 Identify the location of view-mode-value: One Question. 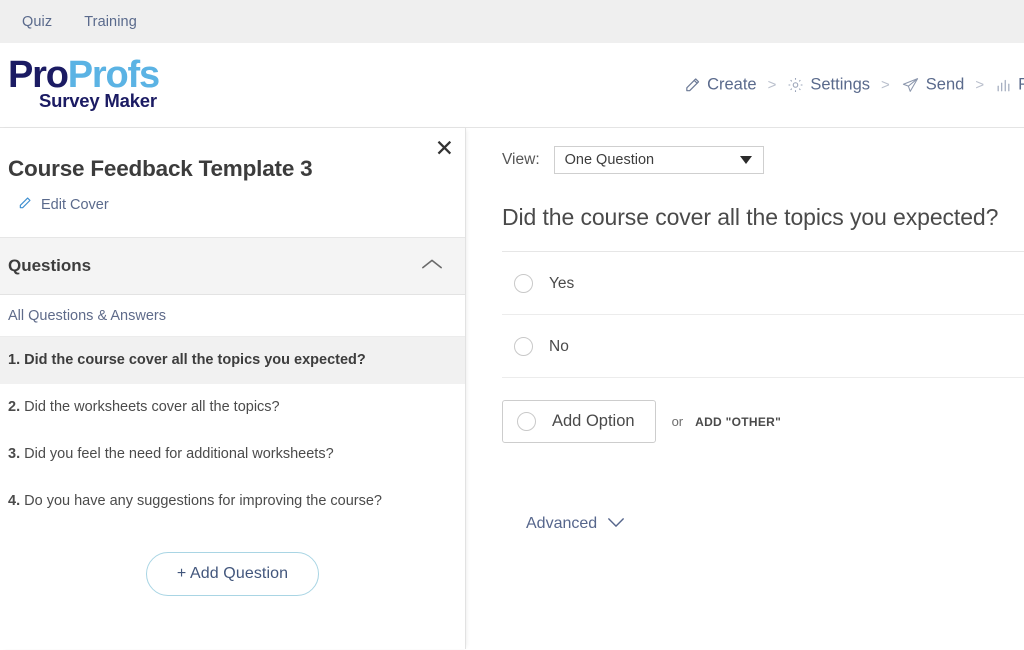
(609, 160).